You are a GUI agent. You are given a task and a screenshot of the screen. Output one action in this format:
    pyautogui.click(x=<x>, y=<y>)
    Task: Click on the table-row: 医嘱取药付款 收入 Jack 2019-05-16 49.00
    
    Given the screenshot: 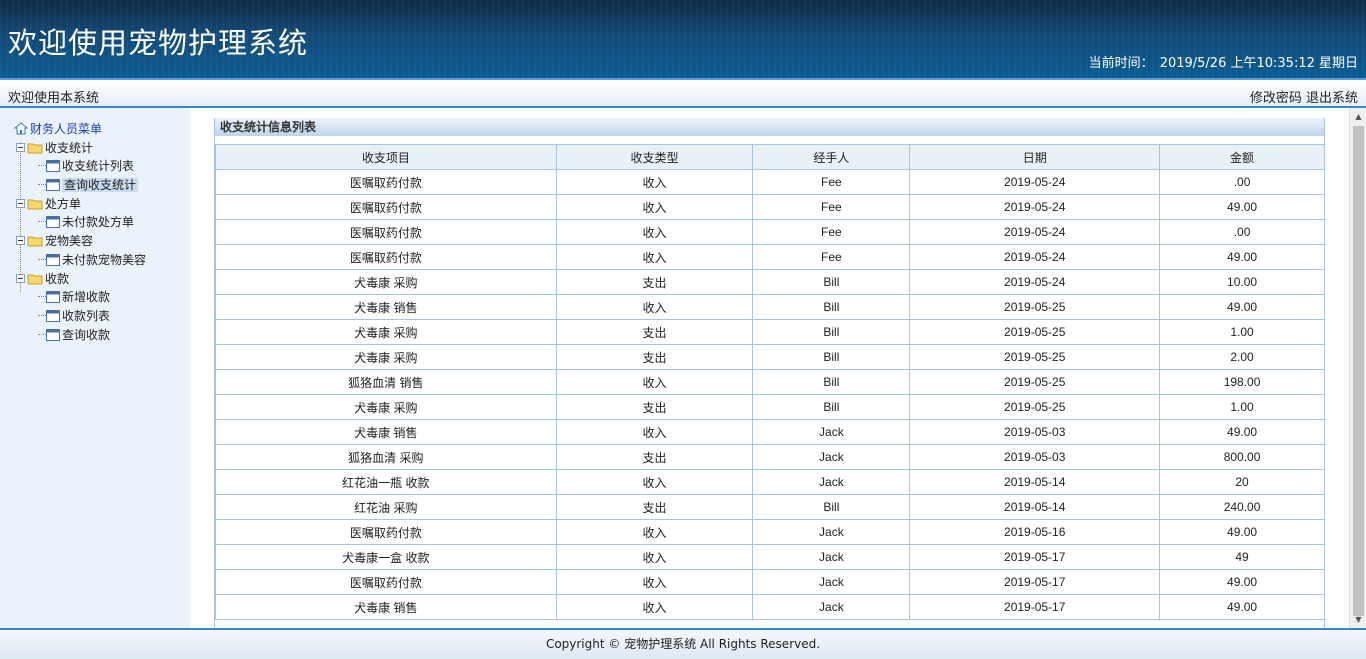 What is the action you would take?
    pyautogui.click(x=769, y=532)
    